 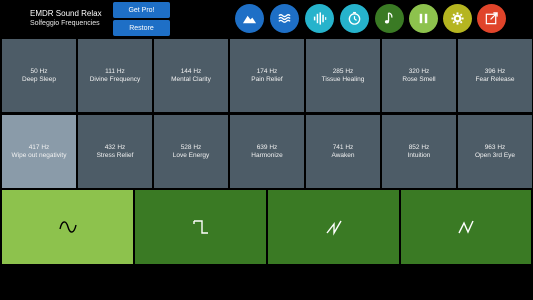 I want to click on external-link-button, so click(x=491, y=18).